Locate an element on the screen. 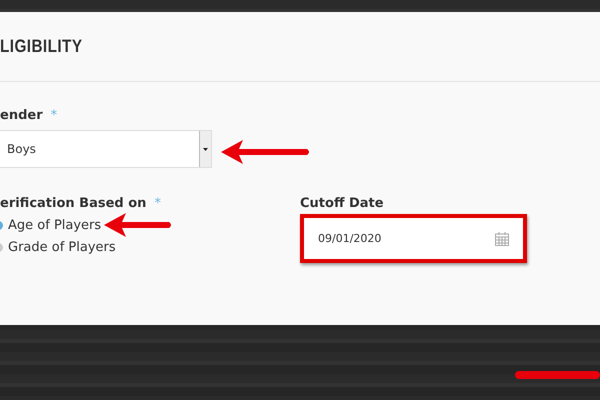 This screenshot has height=400, width=600. radio-label: Age of Players is located at coordinates (55, 225).